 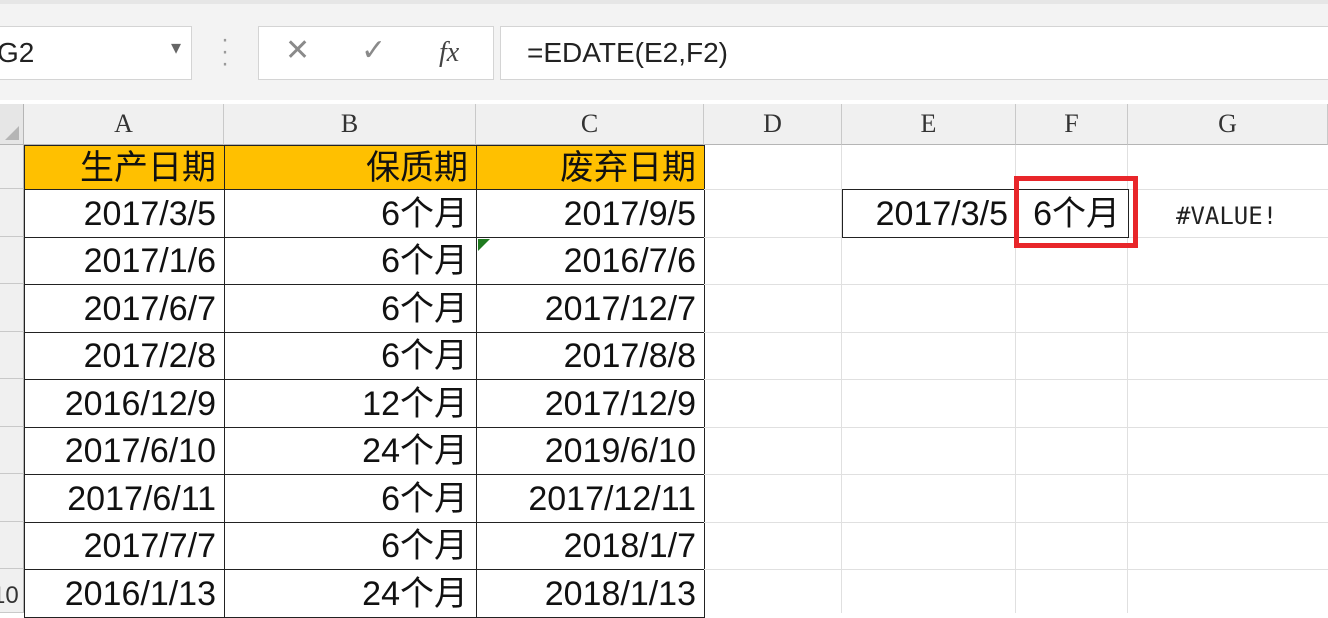 What do you see at coordinates (350, 403) in the screenshot?
I see `table-cell: 12个月` at bounding box center [350, 403].